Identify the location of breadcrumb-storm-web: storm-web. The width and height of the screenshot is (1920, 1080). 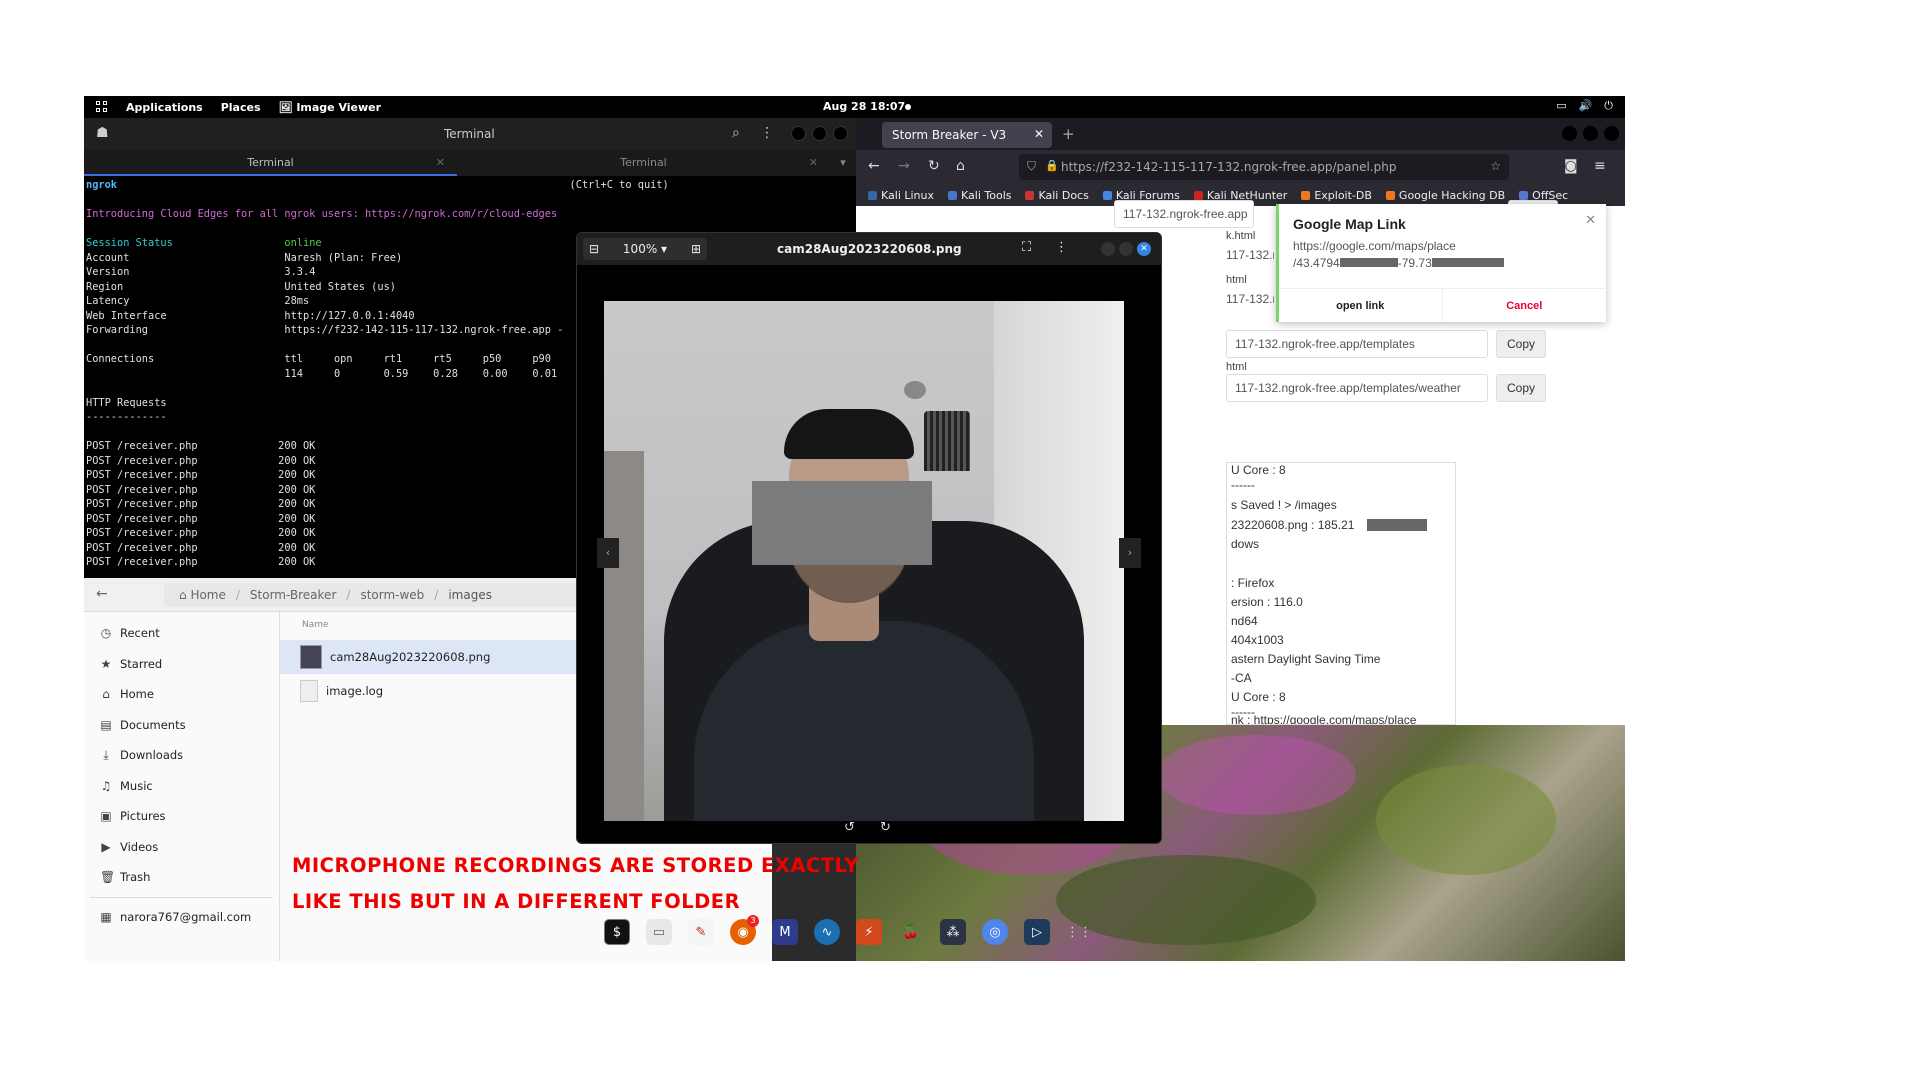
(392, 595).